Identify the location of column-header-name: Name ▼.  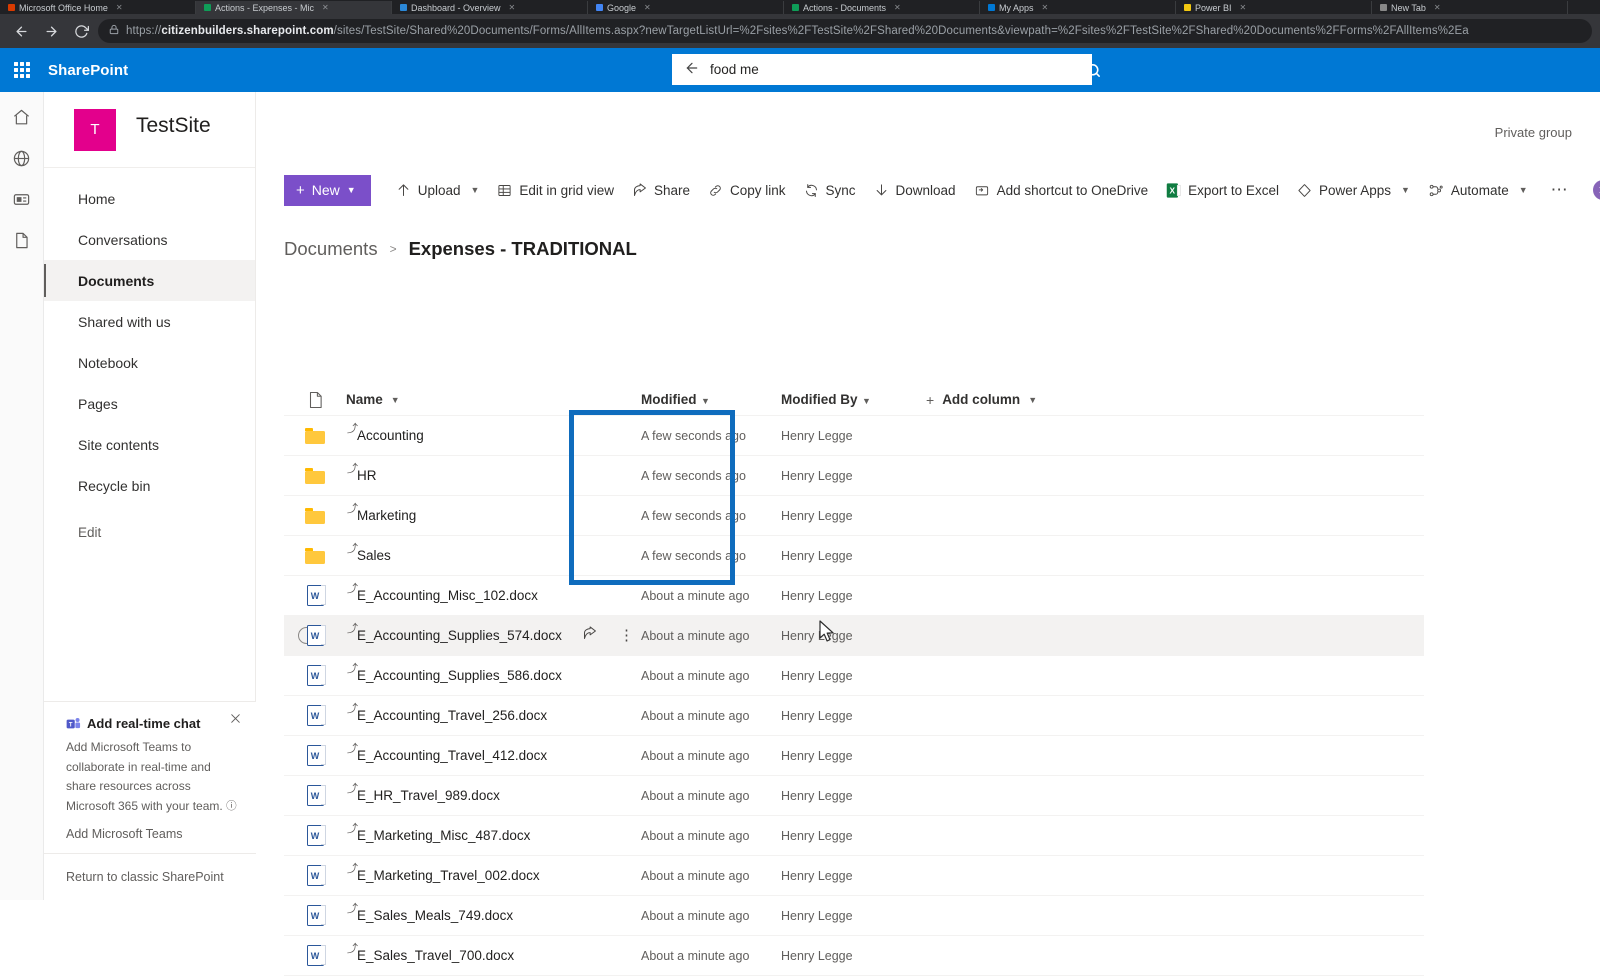
(493, 399).